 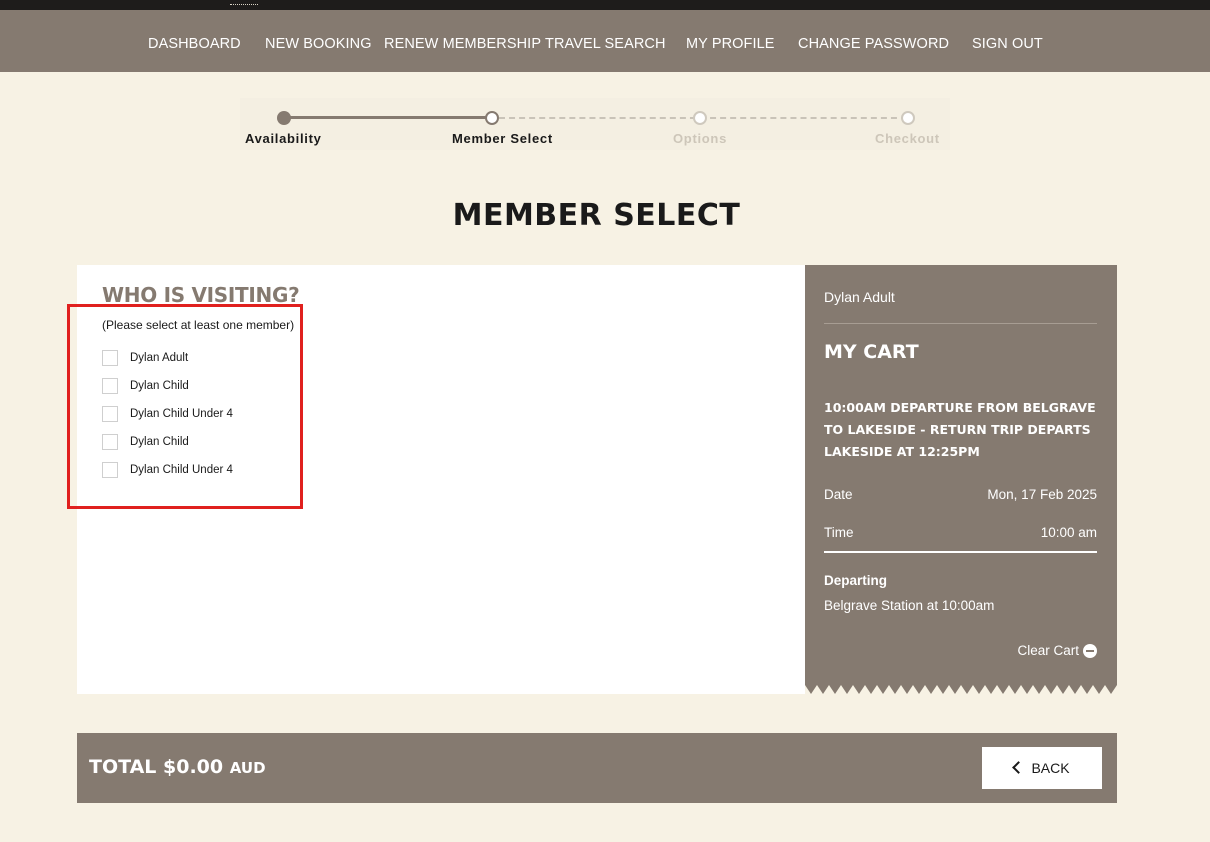 What do you see at coordinates (1042, 494) in the screenshot?
I see `date-value: Mon, 17 Feb 2025` at bounding box center [1042, 494].